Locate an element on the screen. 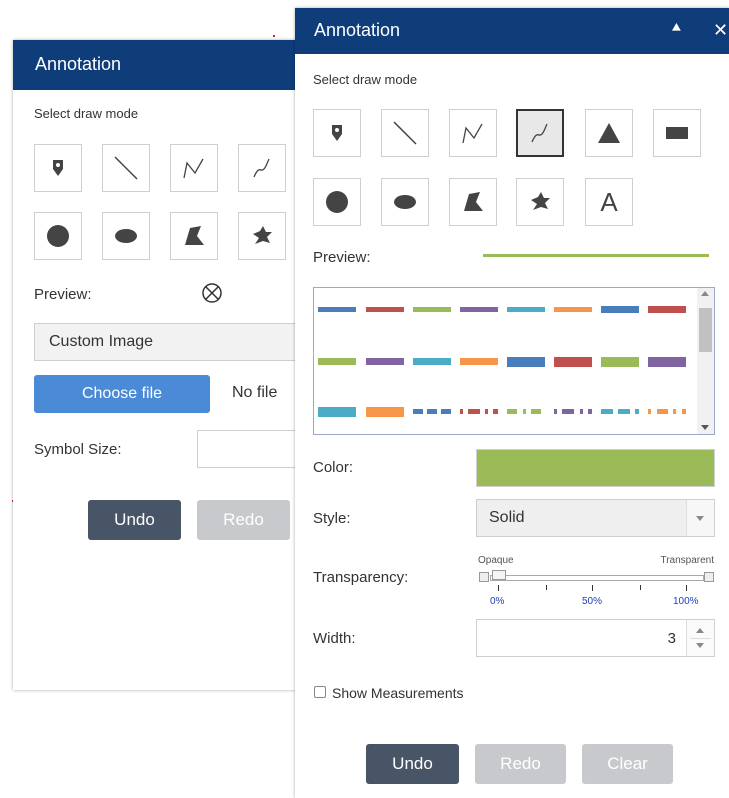 Image resolution: width=729 pixels, height=798 pixels. rectangle-tool-button is located at coordinates (677, 133).